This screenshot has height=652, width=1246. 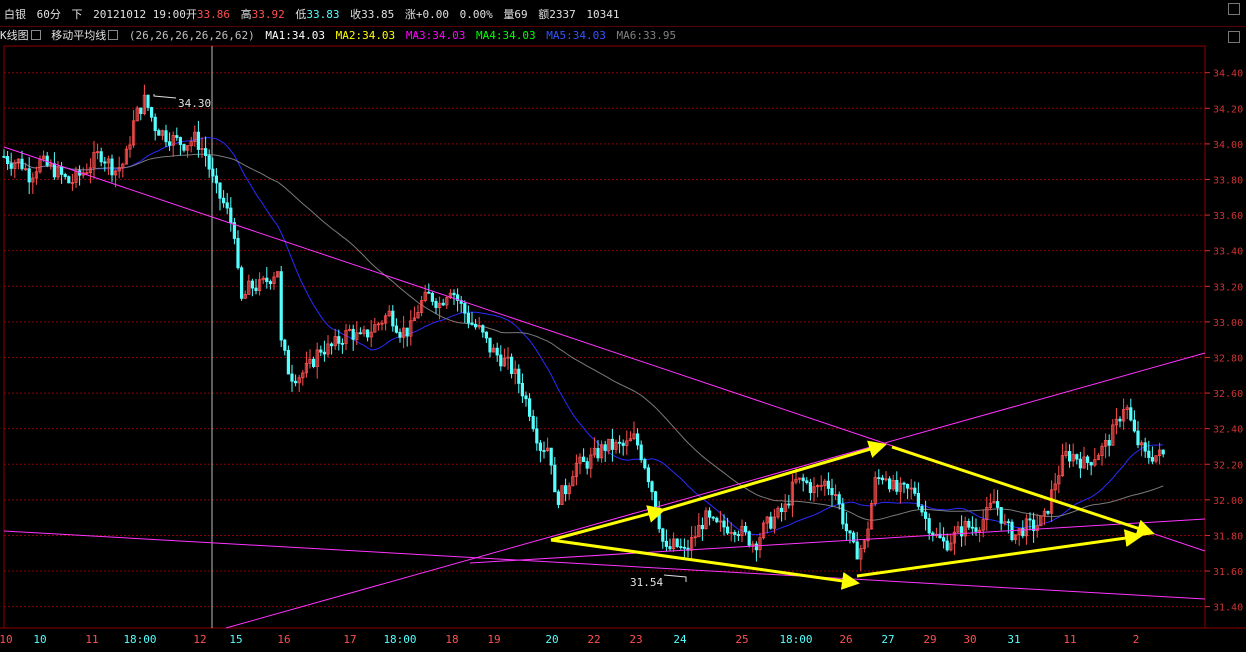 What do you see at coordinates (1228, 358) in the screenshot?
I see `y-tick-label: 32.80` at bounding box center [1228, 358].